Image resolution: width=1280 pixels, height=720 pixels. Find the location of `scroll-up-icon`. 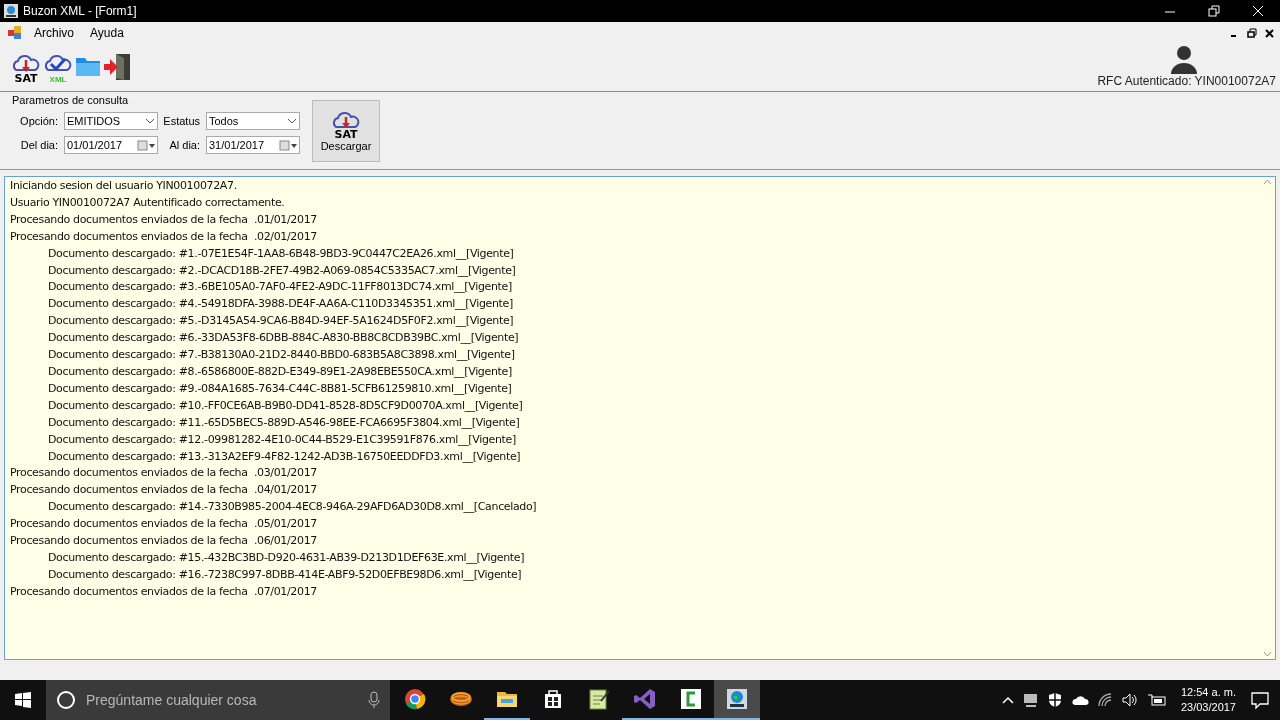

scroll-up-icon is located at coordinates (1267, 182).